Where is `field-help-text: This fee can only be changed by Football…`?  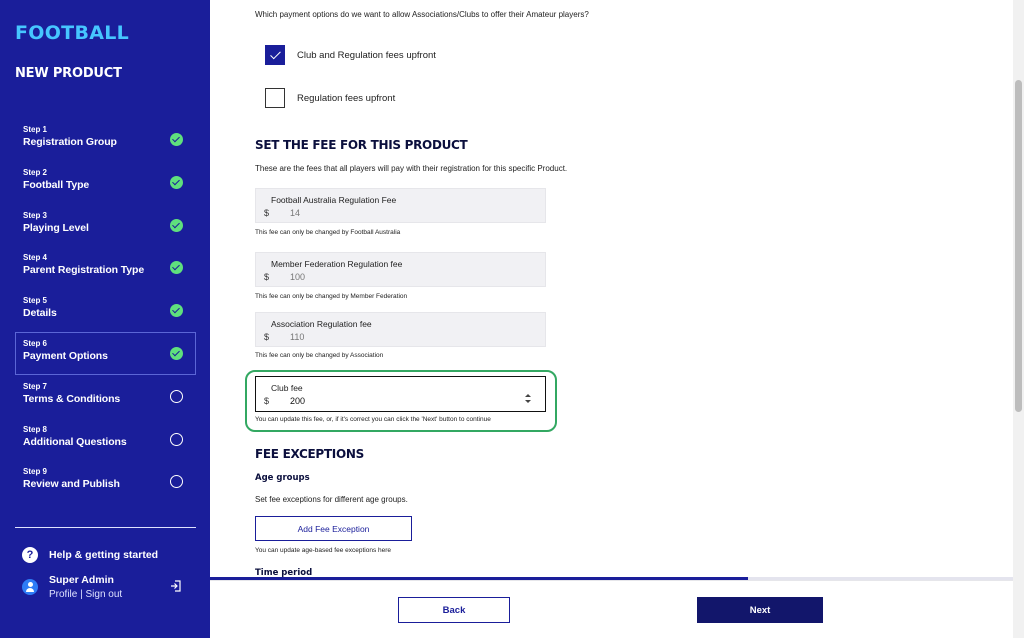
field-help-text: This fee can only be changed by Football… is located at coordinates (328, 232).